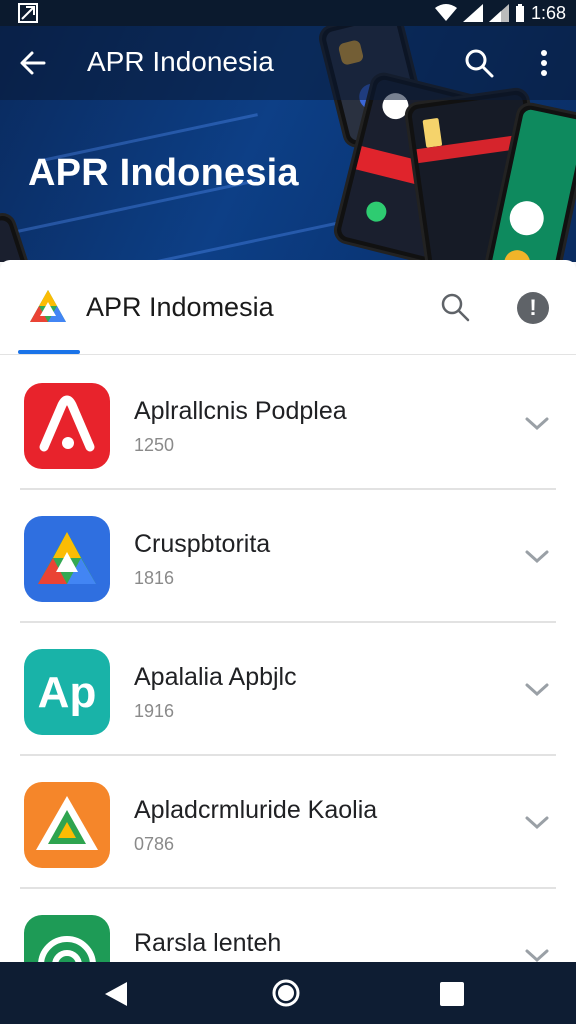 The height and width of the screenshot is (1024, 576). Describe the element at coordinates (519, 13) in the screenshot. I see `battery-icon` at that location.